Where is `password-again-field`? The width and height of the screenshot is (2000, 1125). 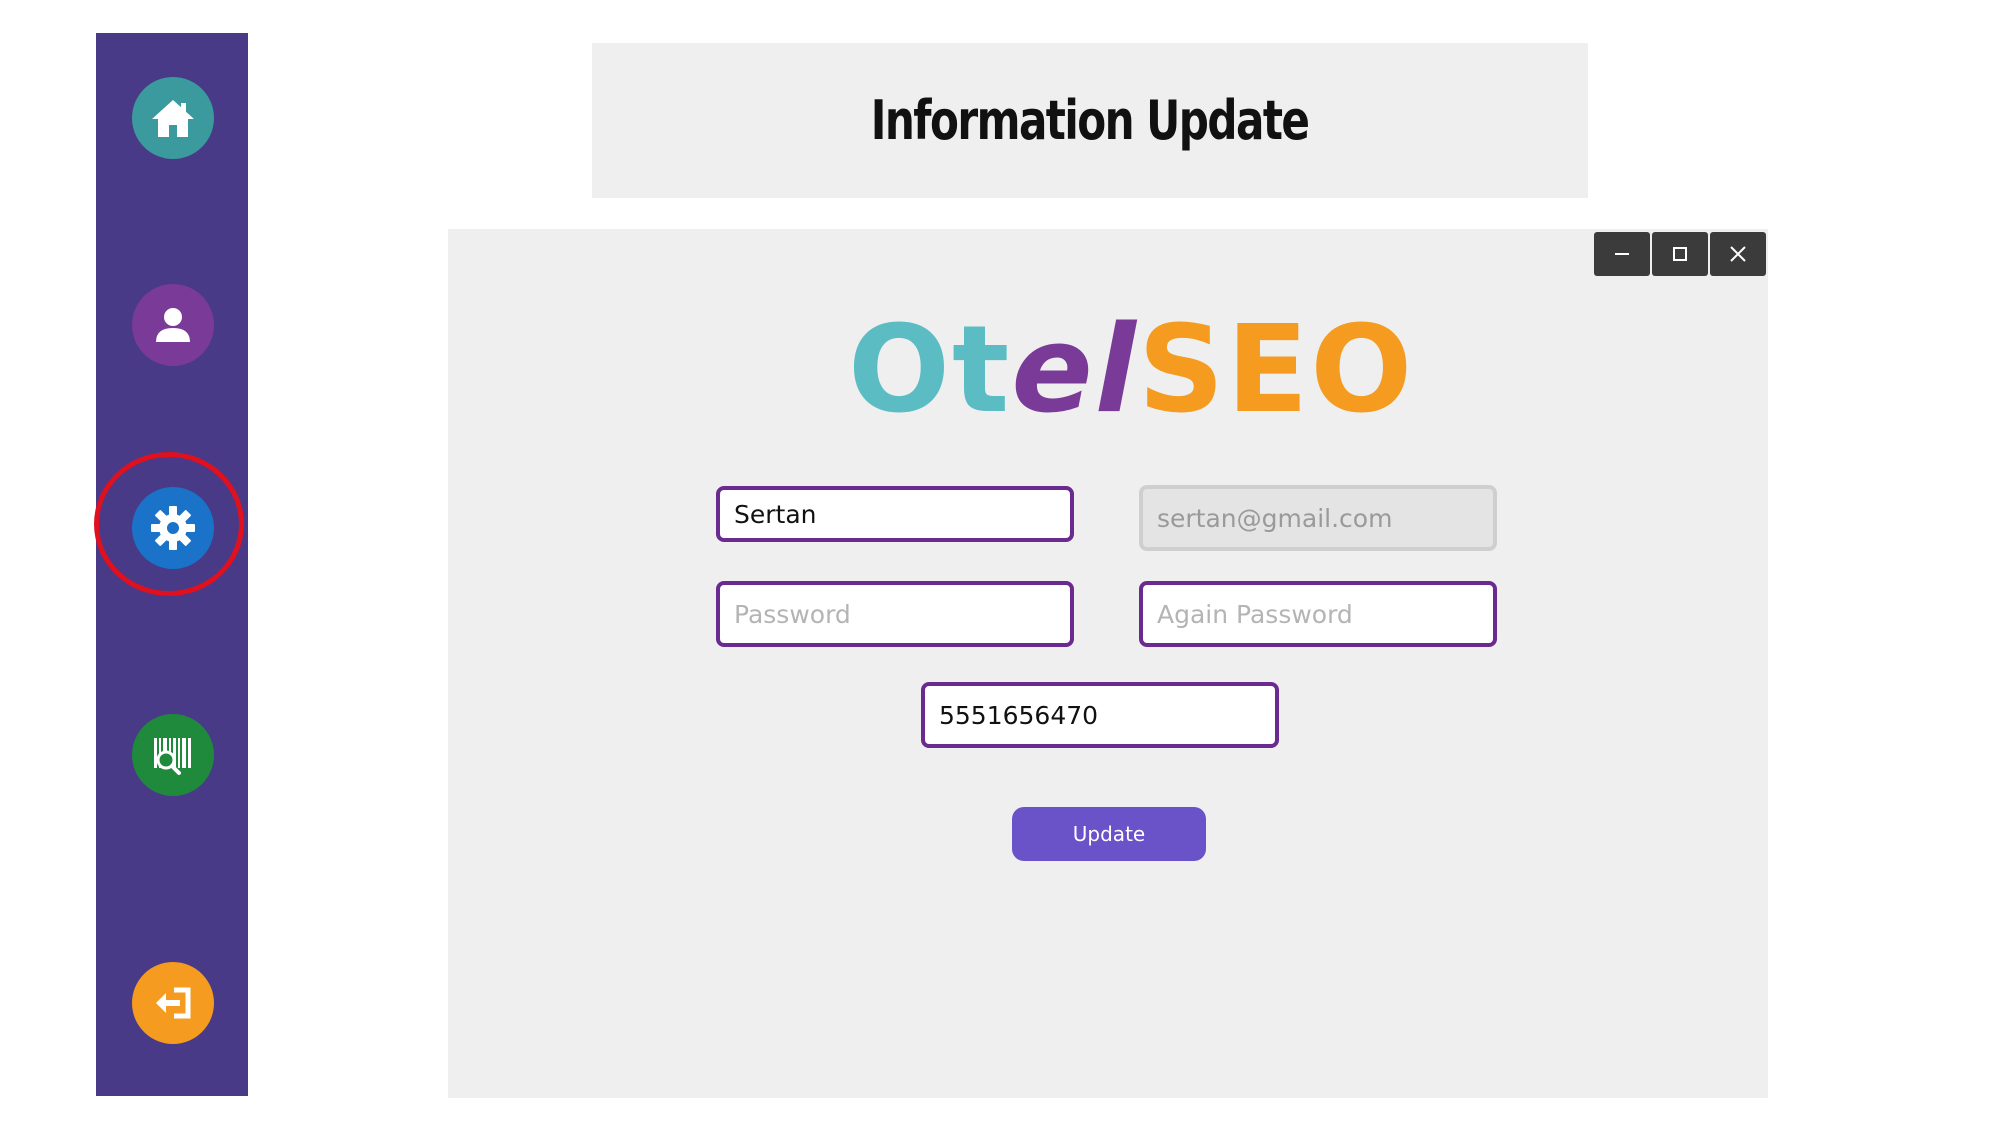
password-again-field is located at coordinates (1318, 614).